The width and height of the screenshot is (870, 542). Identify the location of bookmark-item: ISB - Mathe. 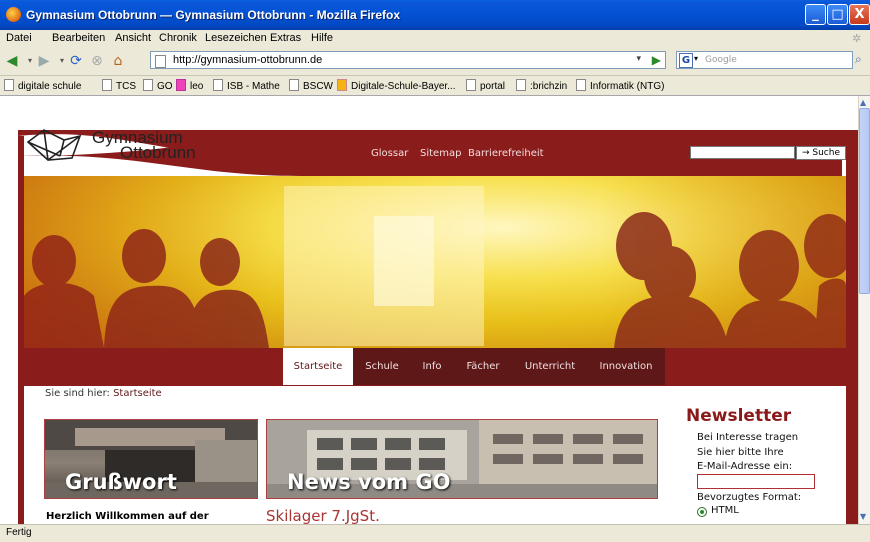
(246, 85).